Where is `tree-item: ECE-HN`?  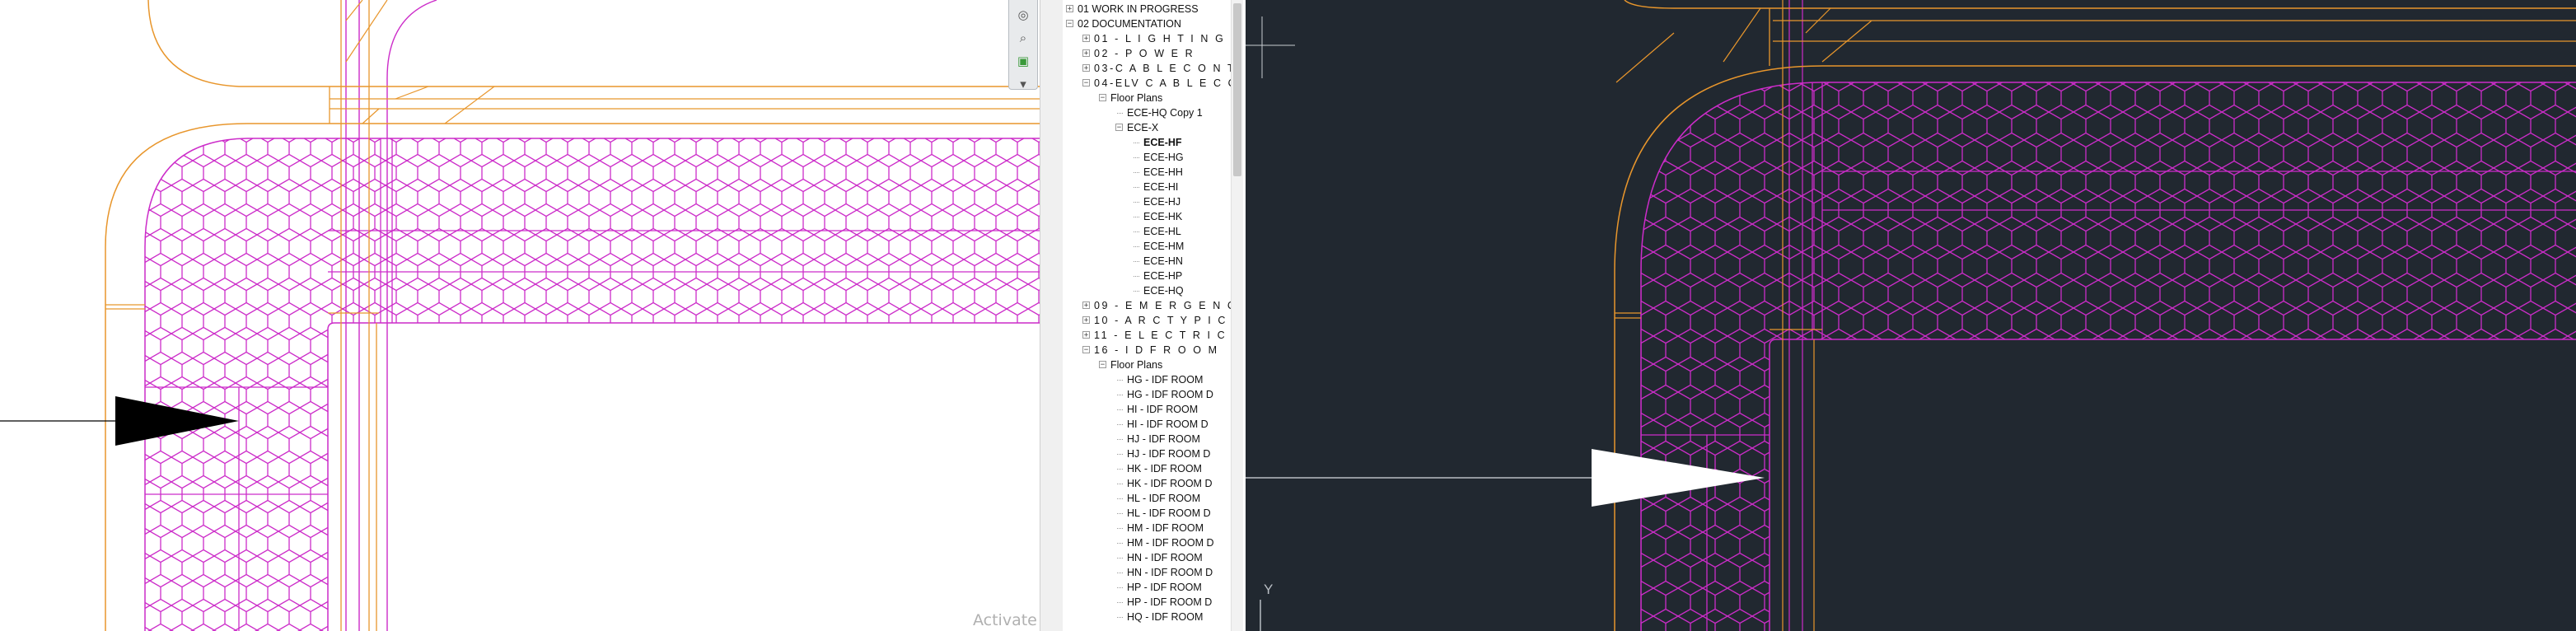 tree-item: ECE-HN is located at coordinates (1147, 261).